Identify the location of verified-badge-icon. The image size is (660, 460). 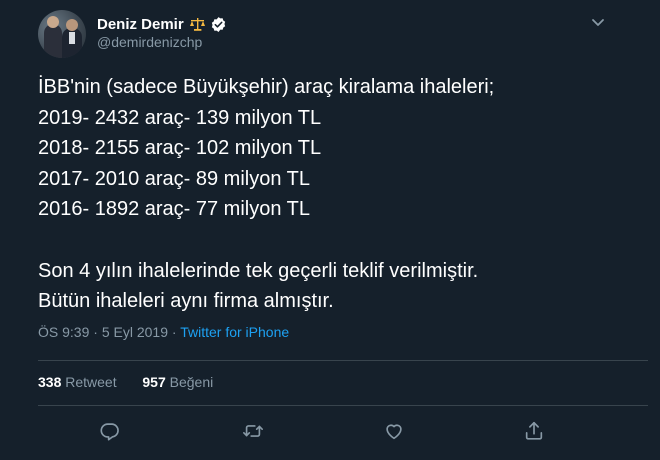
(218, 24).